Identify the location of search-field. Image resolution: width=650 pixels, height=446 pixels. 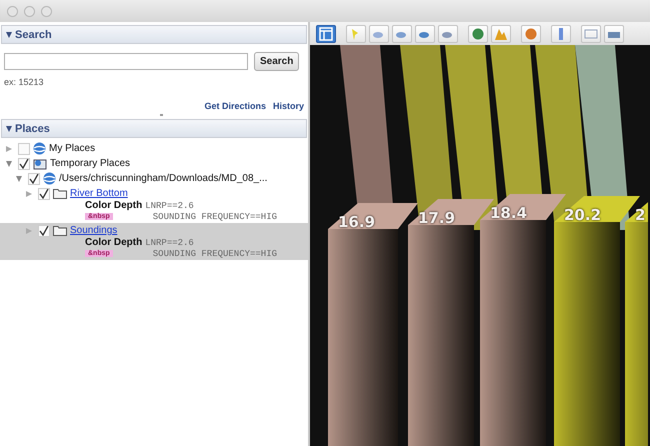
(126, 61).